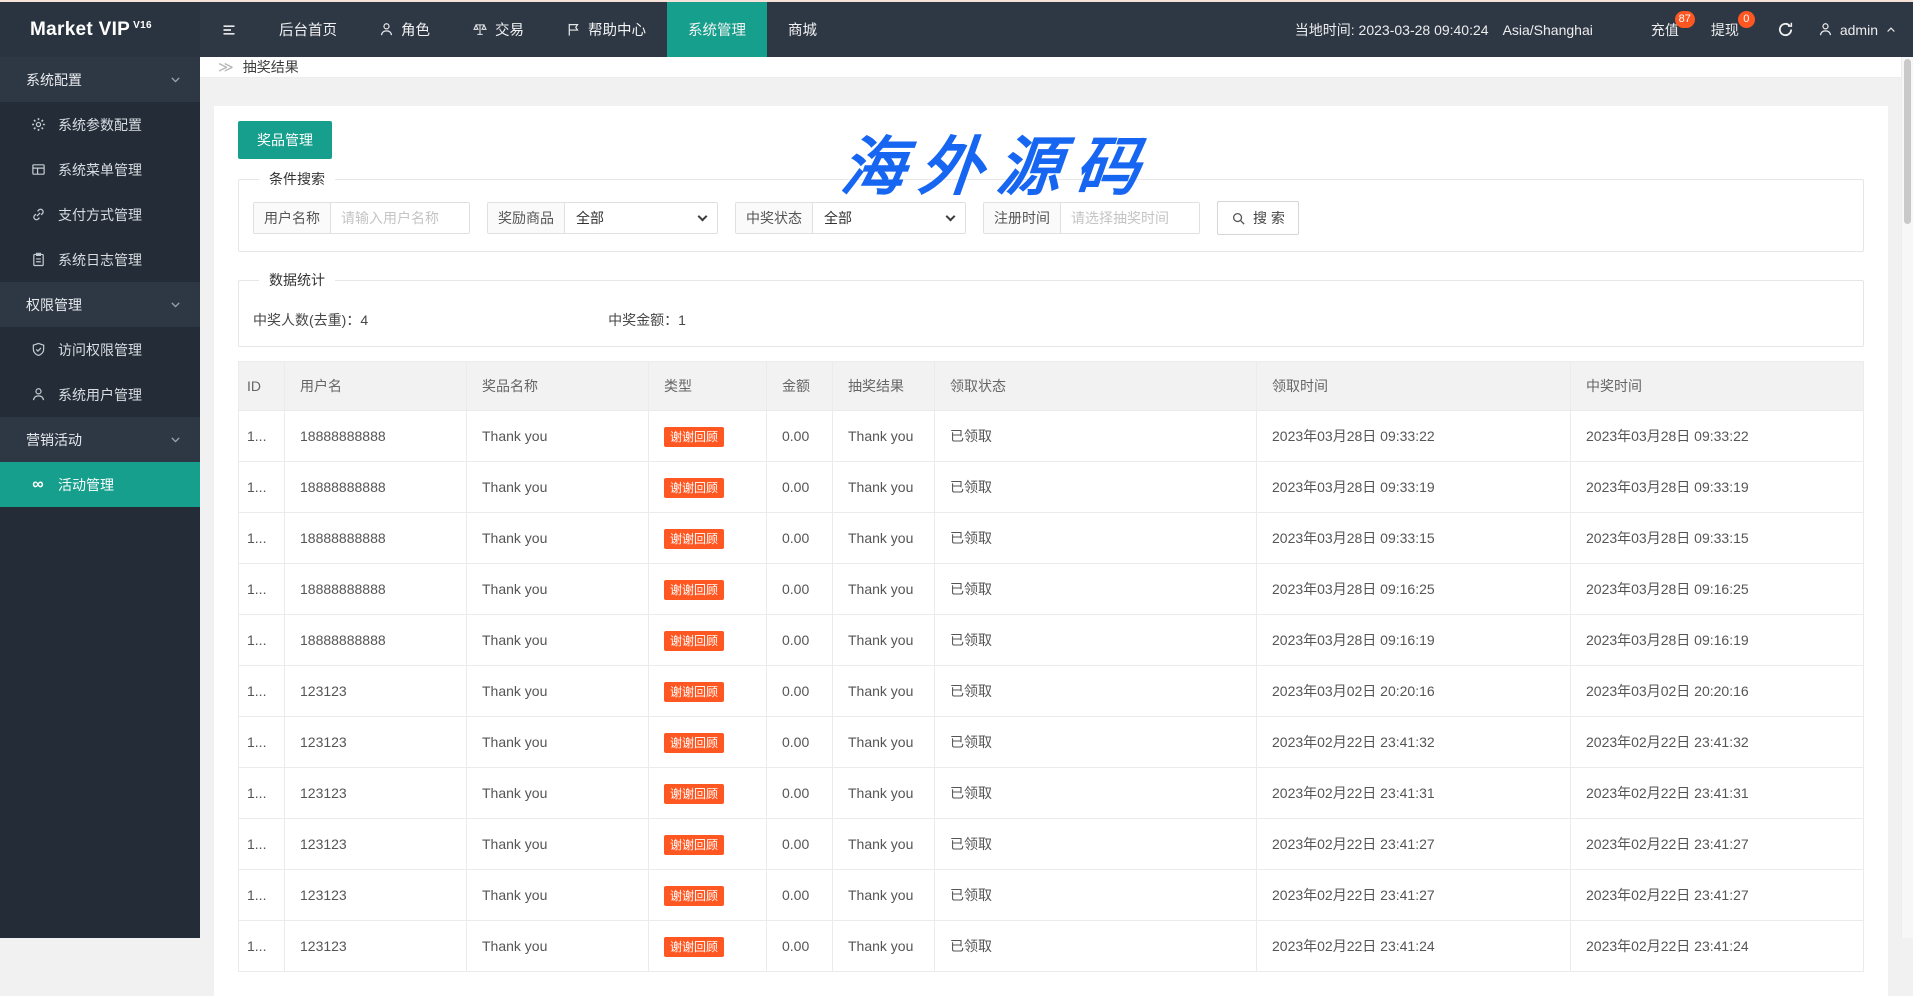 This screenshot has height=996, width=1913. I want to click on col-header-result: 抽奖结果, so click(883, 386).